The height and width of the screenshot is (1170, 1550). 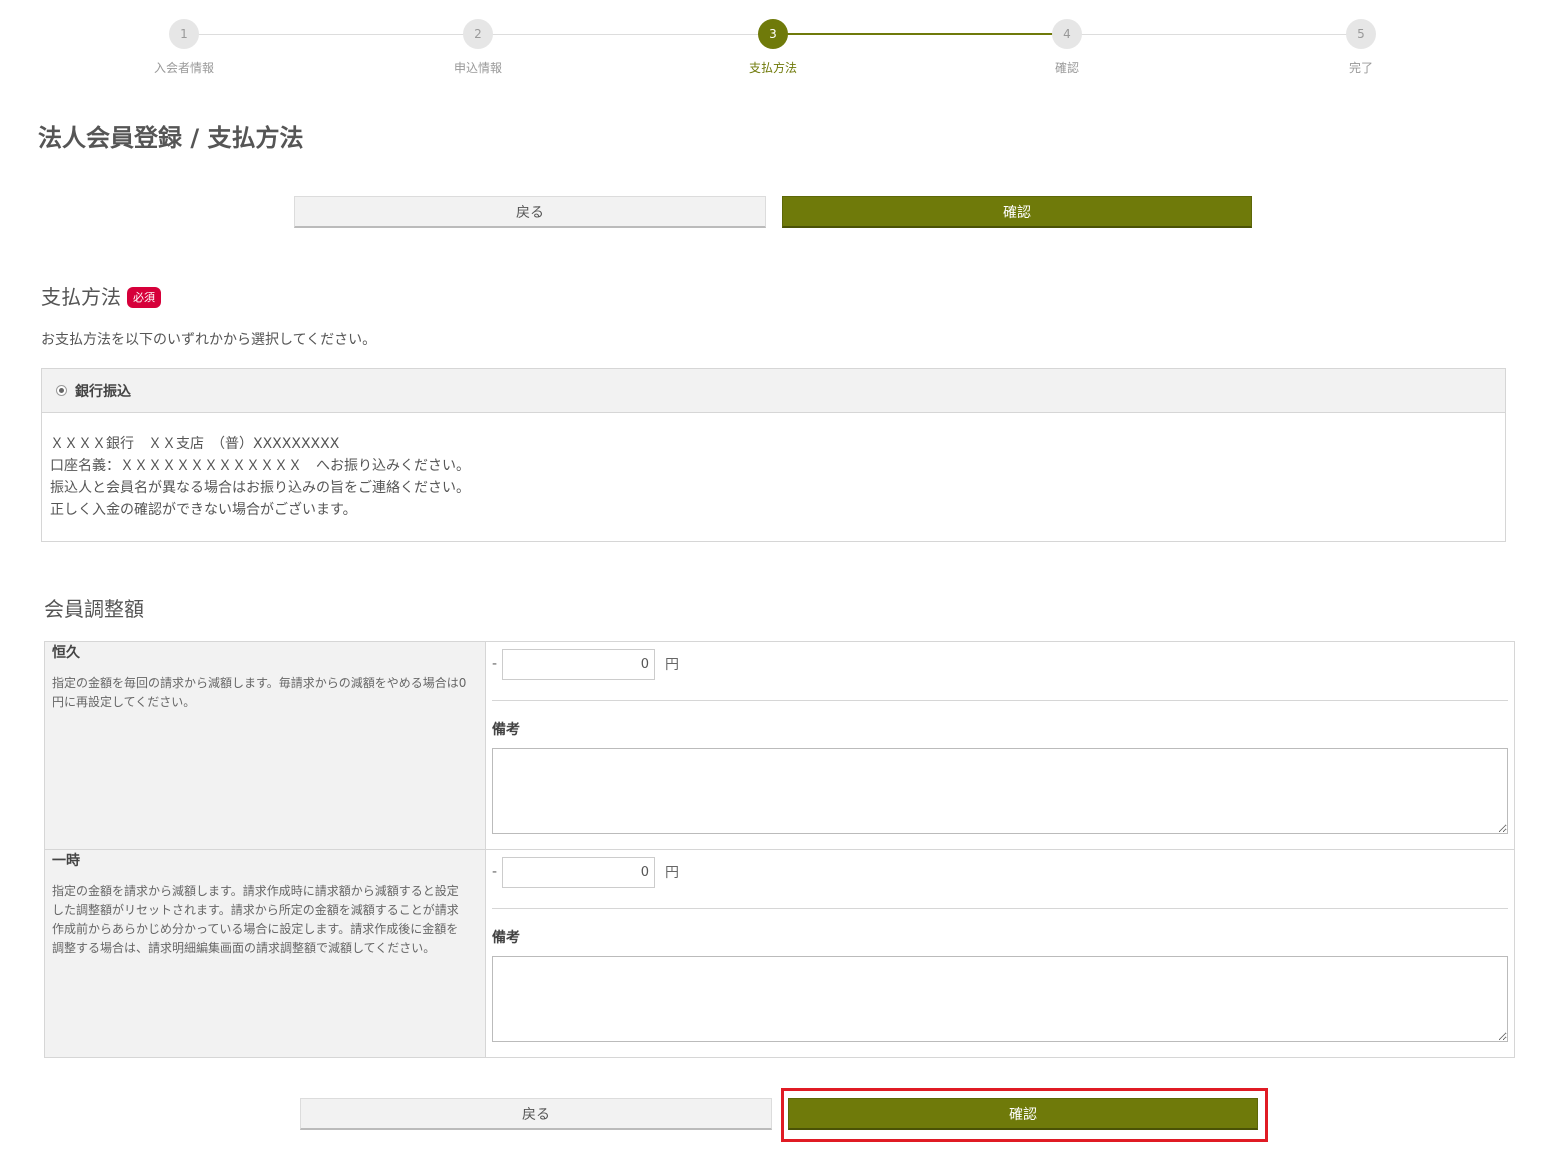 I want to click on temporary-remarks-textarea, so click(x=1000, y=999).